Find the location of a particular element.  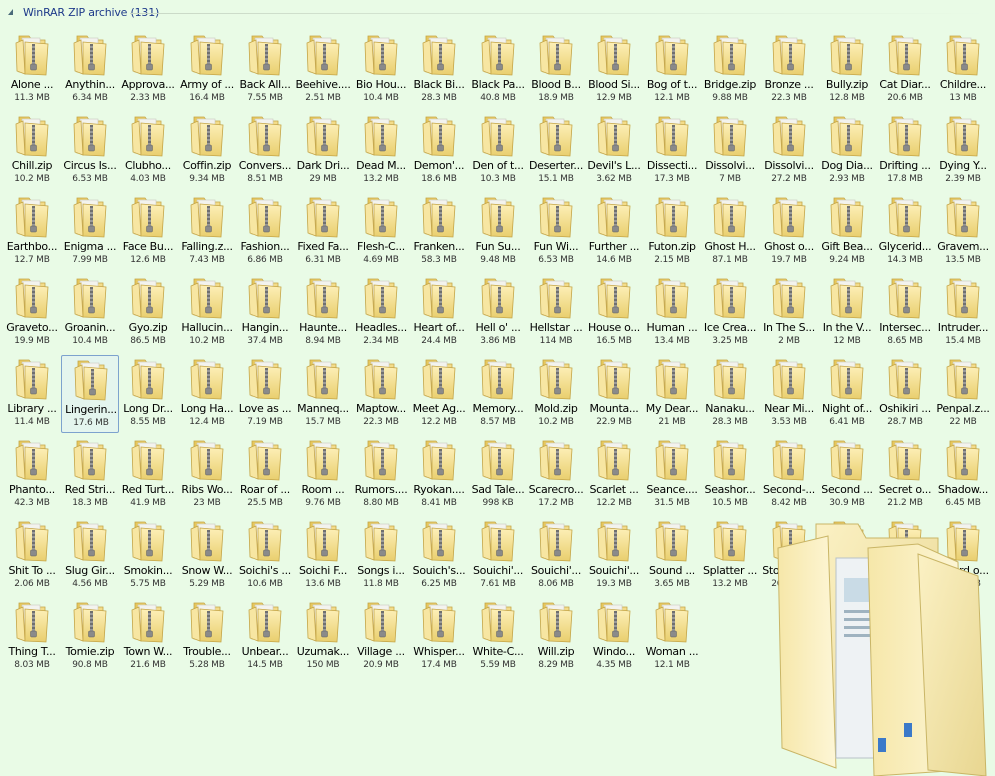

file-item: Anythin... 6.34 MB is located at coordinates (90, 70).